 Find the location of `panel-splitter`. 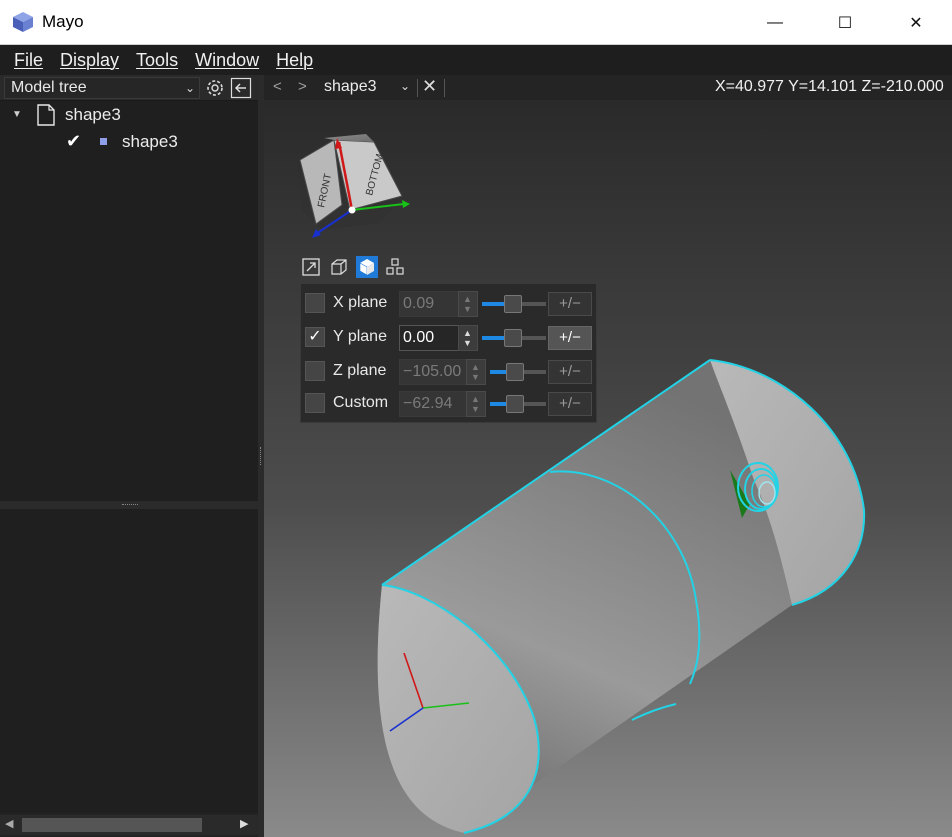

panel-splitter is located at coordinates (129, 505).